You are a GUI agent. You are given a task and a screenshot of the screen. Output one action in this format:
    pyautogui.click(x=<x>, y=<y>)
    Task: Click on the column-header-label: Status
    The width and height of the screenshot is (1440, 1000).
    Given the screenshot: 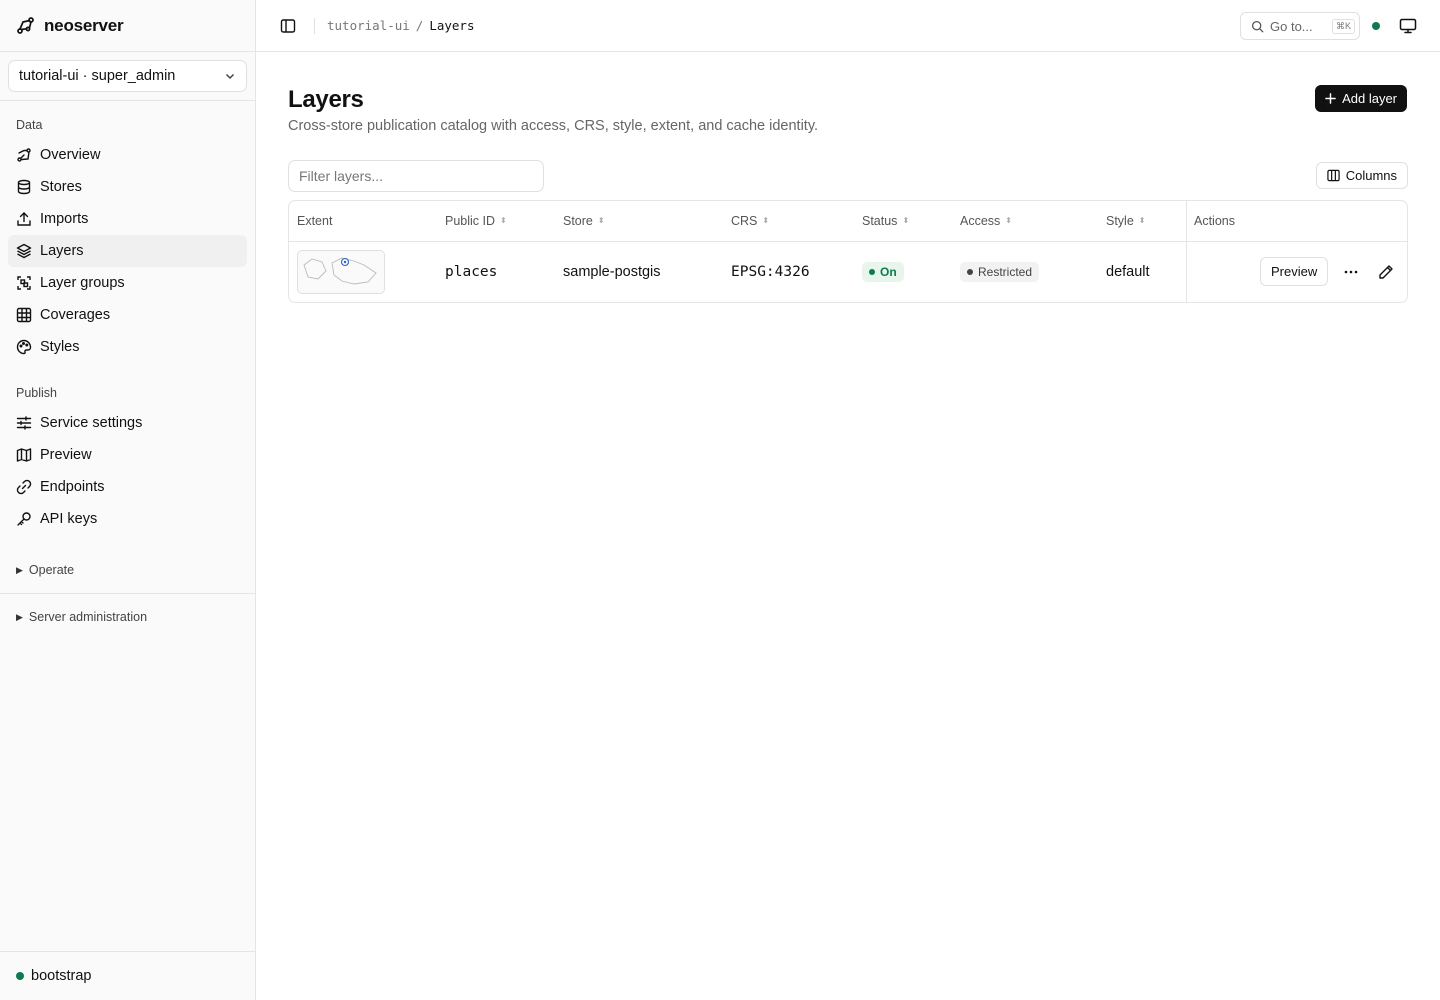 What is the action you would take?
    pyautogui.click(x=880, y=221)
    